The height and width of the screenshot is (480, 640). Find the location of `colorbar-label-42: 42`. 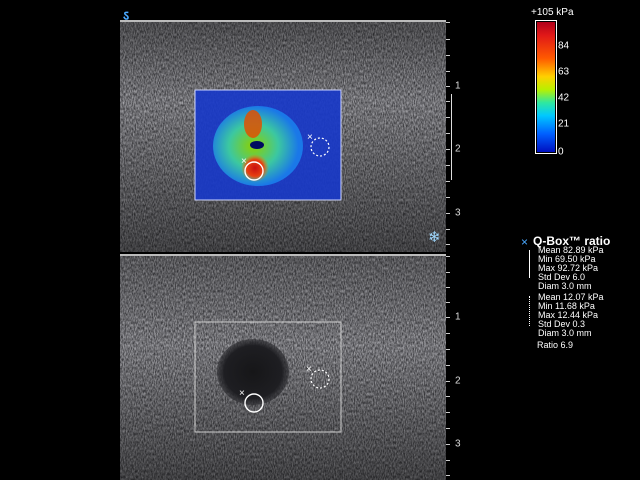

colorbar-label-42: 42 is located at coordinates (564, 98).